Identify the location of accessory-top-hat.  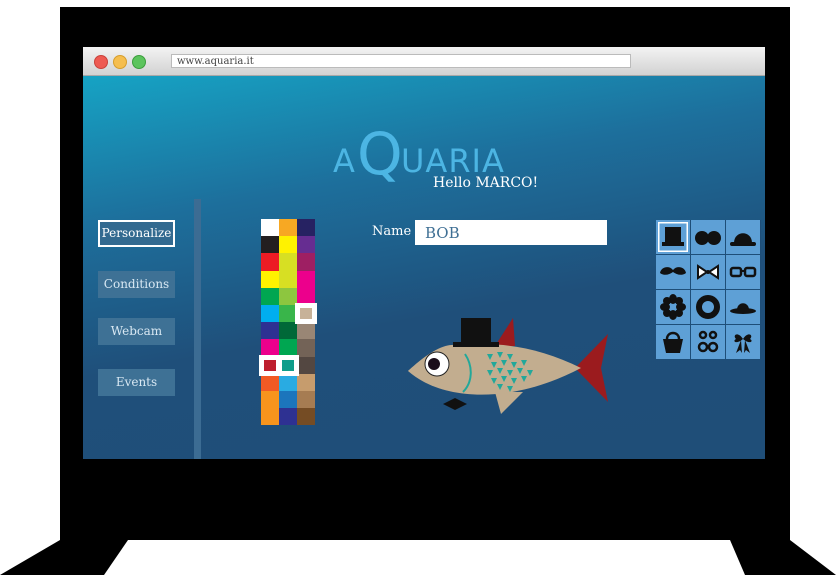
(673, 237).